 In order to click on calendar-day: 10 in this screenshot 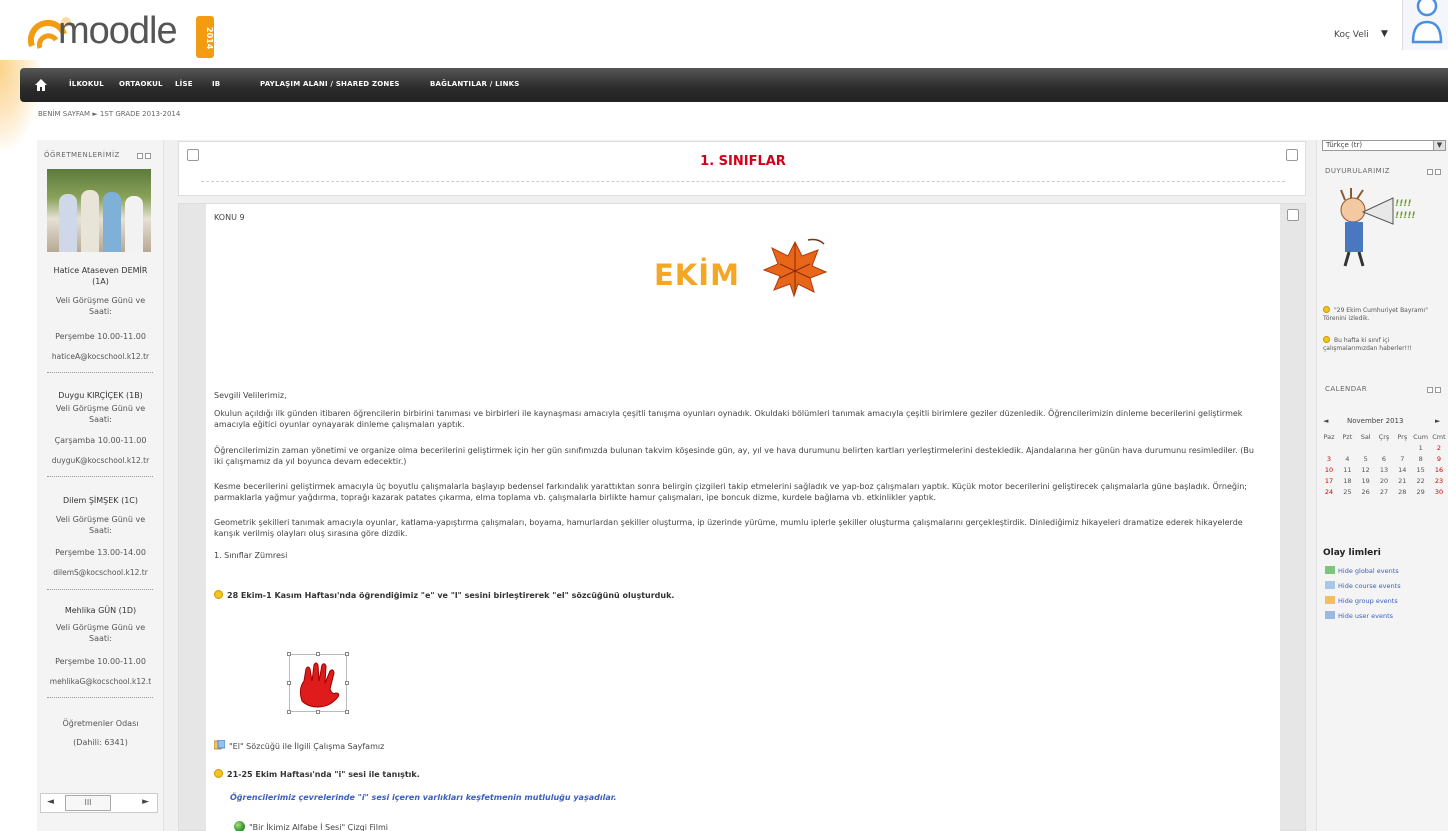, I will do `click(1329, 470)`.